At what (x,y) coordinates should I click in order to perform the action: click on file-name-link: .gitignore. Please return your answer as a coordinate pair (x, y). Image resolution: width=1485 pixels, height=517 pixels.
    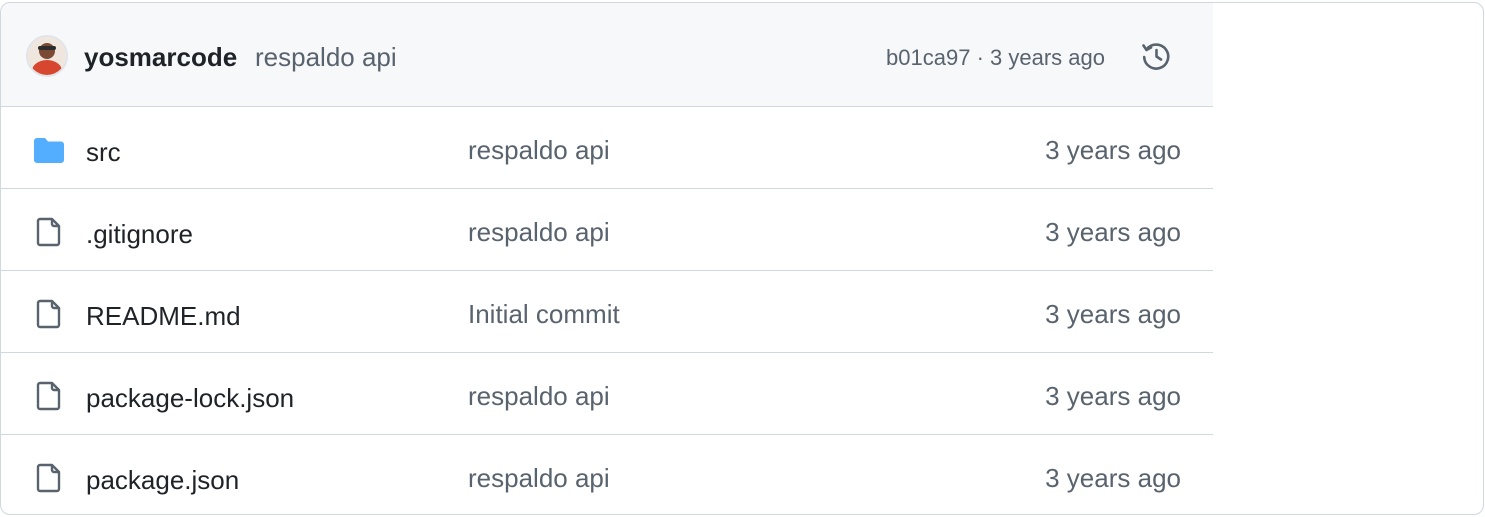
    Looking at the image, I should click on (139, 234).